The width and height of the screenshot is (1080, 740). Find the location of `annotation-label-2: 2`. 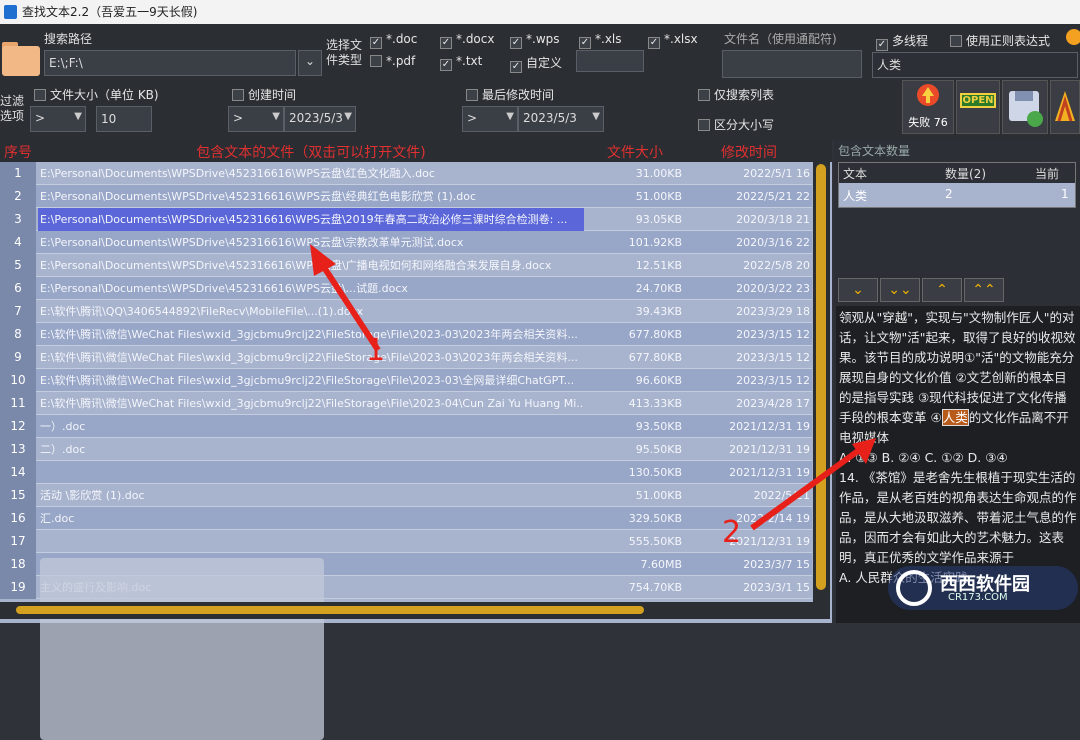

annotation-label-2: 2 is located at coordinates (731, 532).